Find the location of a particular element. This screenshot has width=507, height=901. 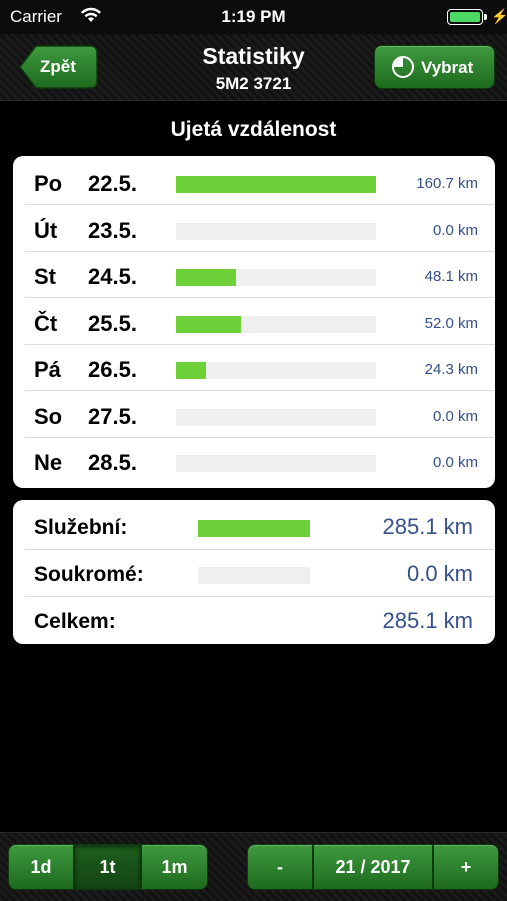

day-row: Čt 25.5. 52.0 km is located at coordinates (254, 322).